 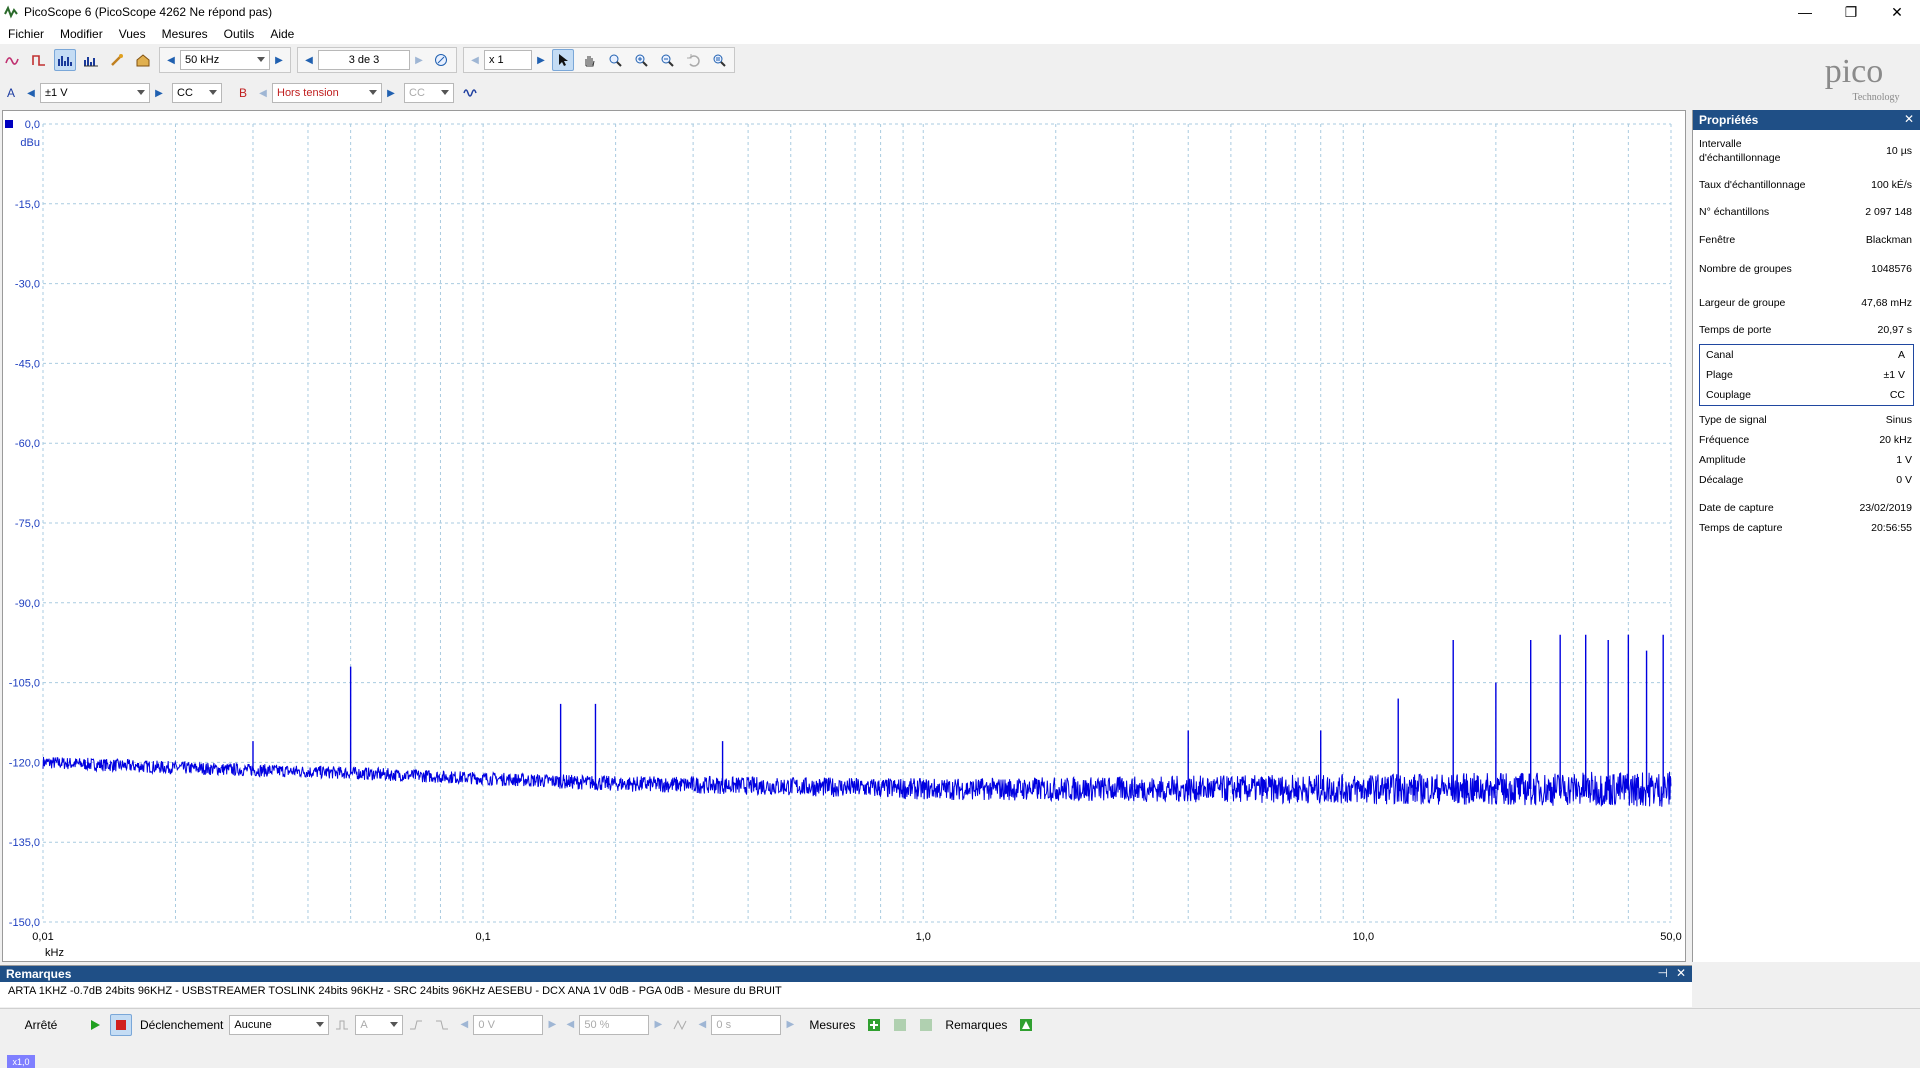 What do you see at coordinates (171, 60) in the screenshot?
I see `timebase-prev-button: ◀` at bounding box center [171, 60].